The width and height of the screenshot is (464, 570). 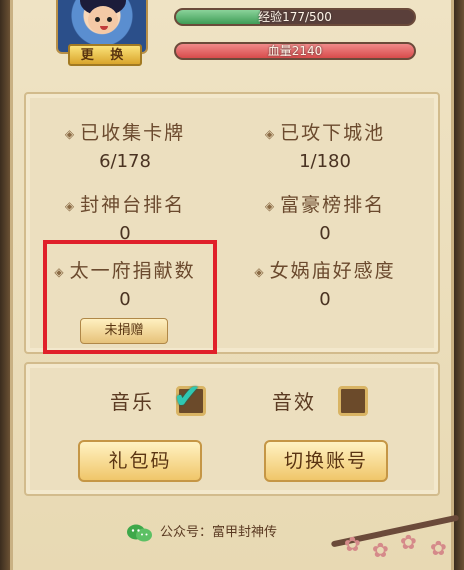 I want to click on exp-text: 经验177/500, so click(x=295, y=17).